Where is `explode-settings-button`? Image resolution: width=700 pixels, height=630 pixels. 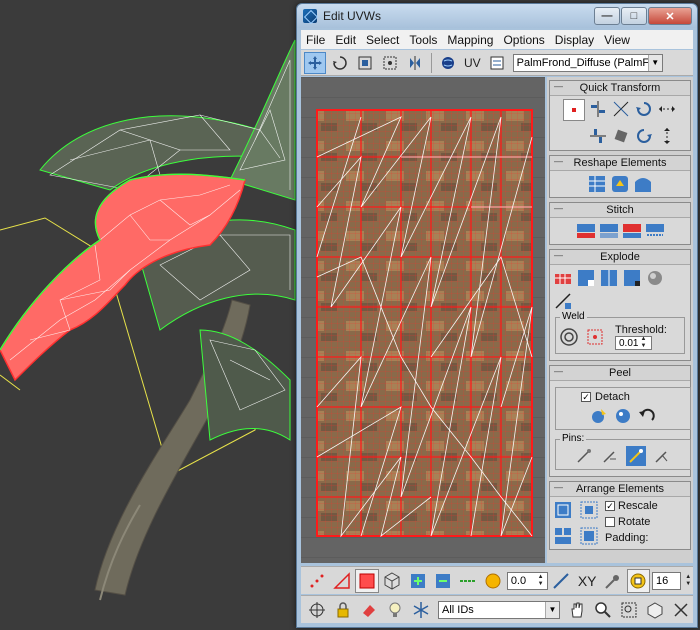
explode-settings-button is located at coordinates (563, 301).